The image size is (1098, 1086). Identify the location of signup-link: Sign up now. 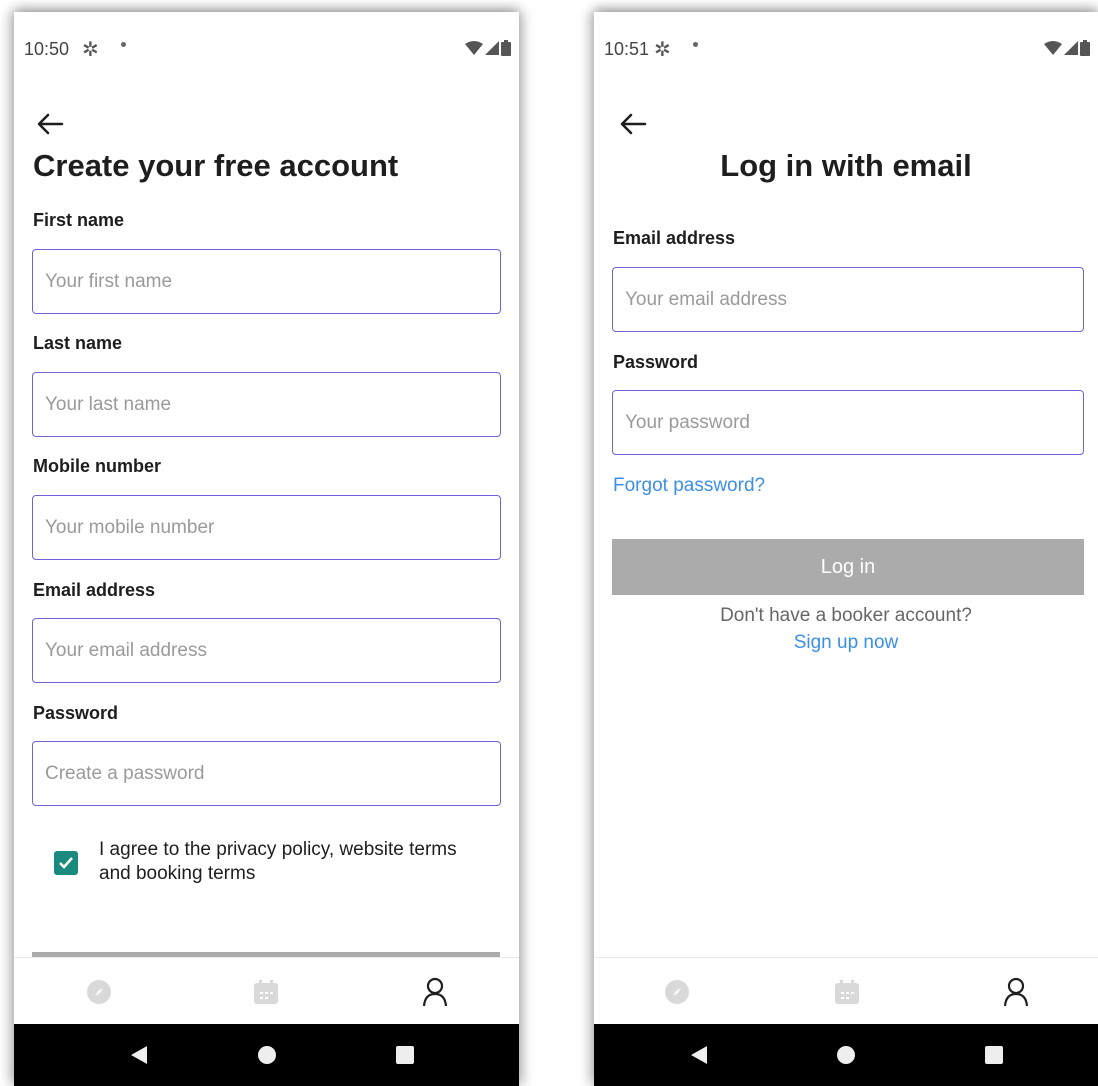
(846, 643).